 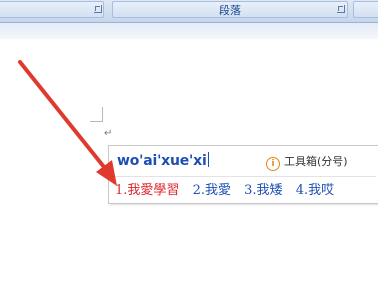 I want to click on candidate-3-number: 3., so click(x=250, y=190).